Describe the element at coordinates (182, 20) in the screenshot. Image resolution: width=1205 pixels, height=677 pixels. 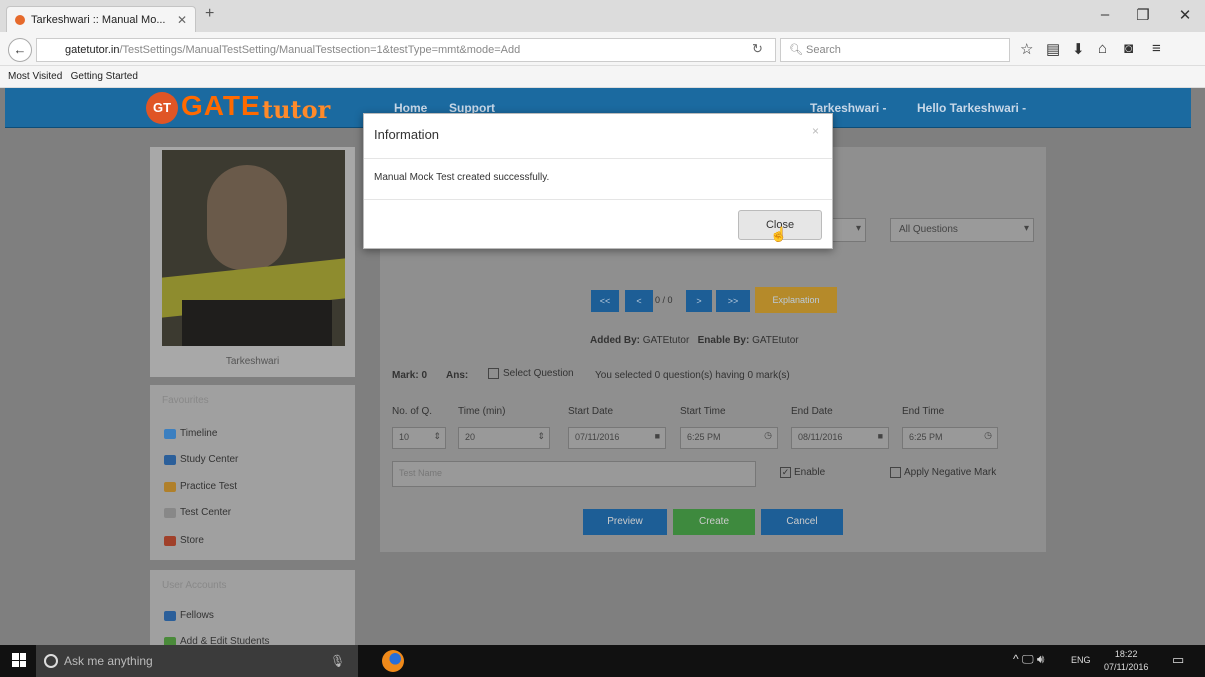
I see `close-tab-icon: ✕` at that location.